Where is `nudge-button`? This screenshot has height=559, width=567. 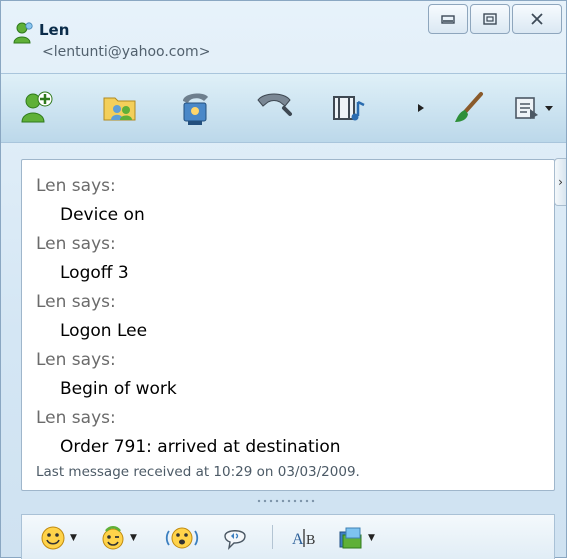 nudge-button is located at coordinates (182, 538).